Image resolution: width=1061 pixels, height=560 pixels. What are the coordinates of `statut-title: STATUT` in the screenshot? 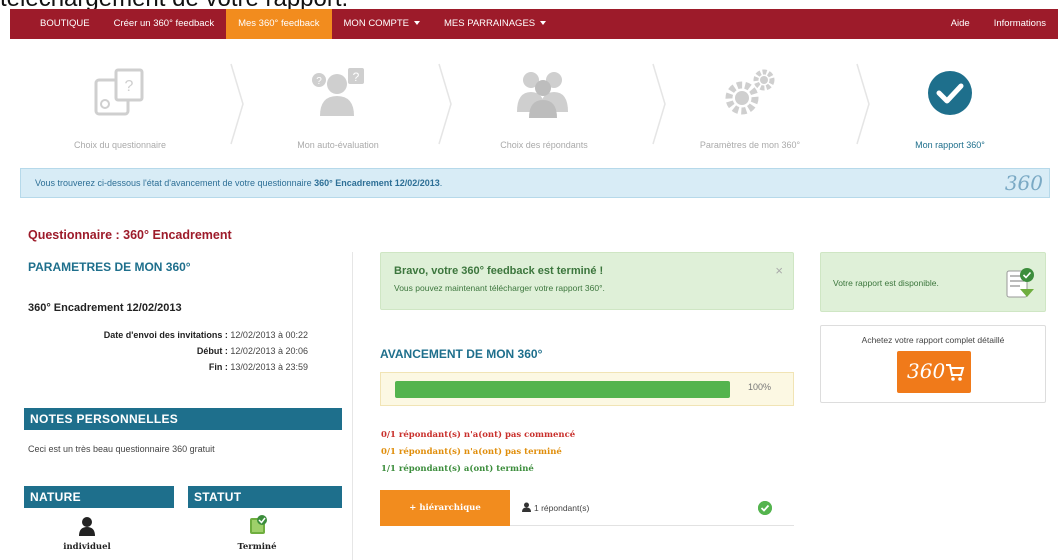 It's located at (265, 497).